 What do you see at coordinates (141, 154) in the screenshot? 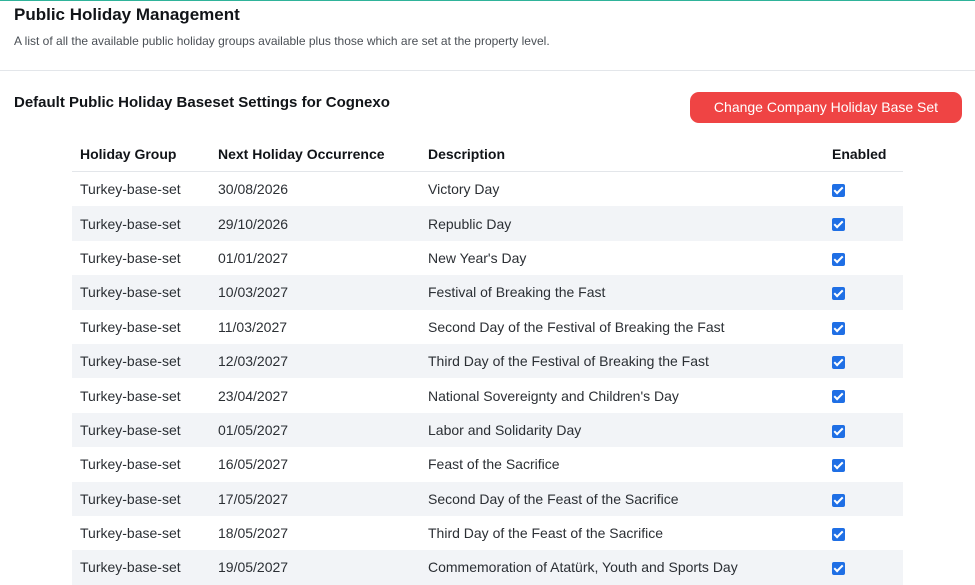
I see `column-header-holiday-group: Holiday Group` at bounding box center [141, 154].